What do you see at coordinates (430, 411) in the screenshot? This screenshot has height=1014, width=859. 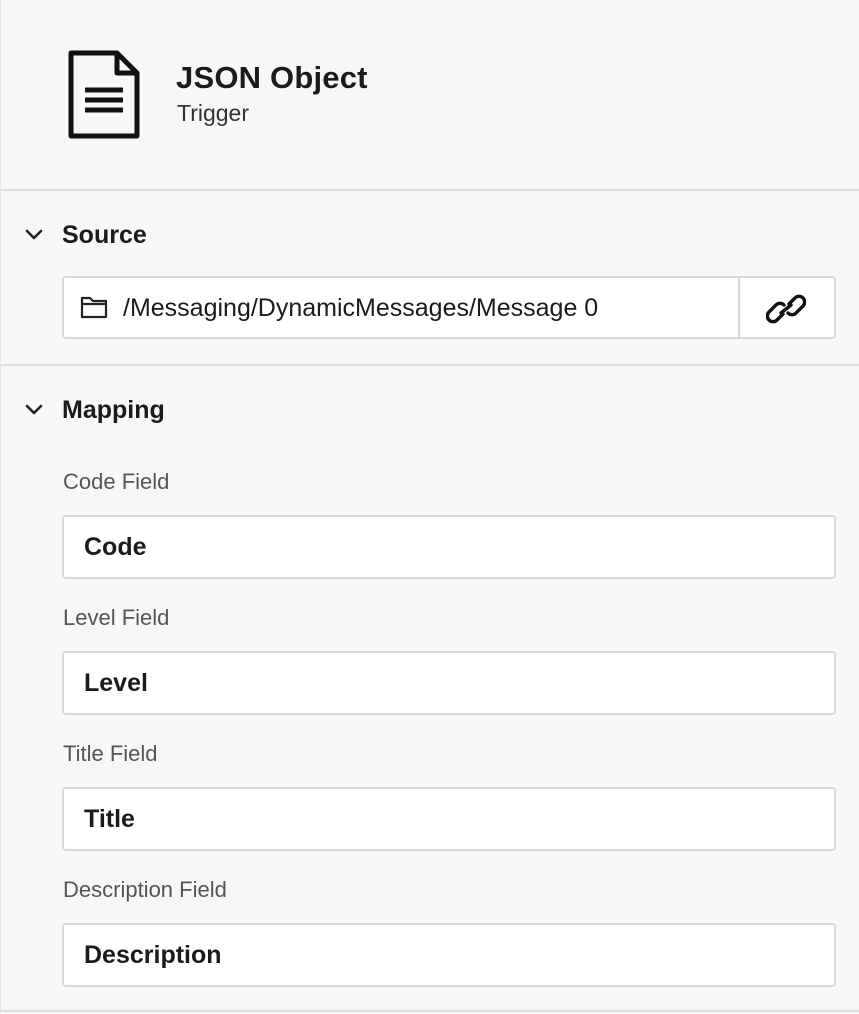 I see `mapping-section-toggle: Mapping` at bounding box center [430, 411].